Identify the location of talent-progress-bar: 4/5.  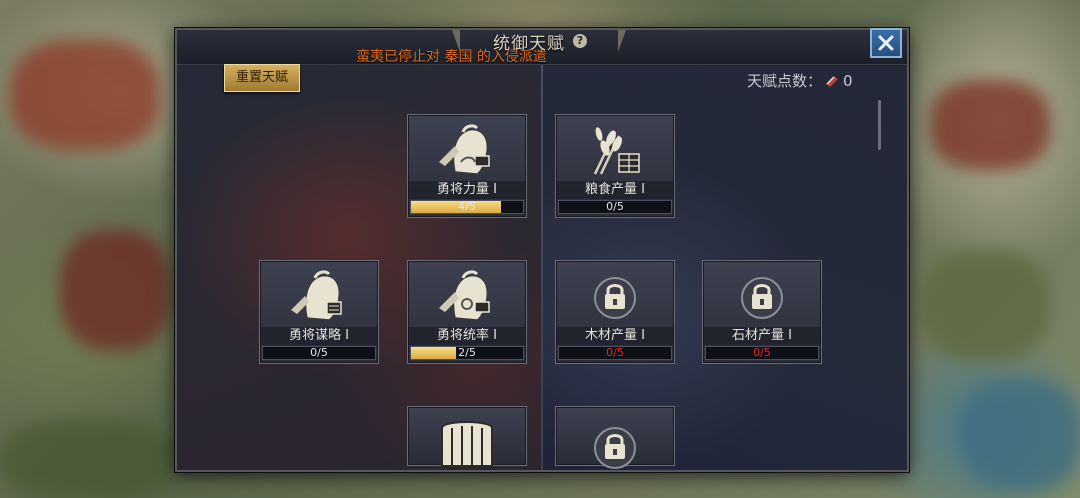
(467, 207).